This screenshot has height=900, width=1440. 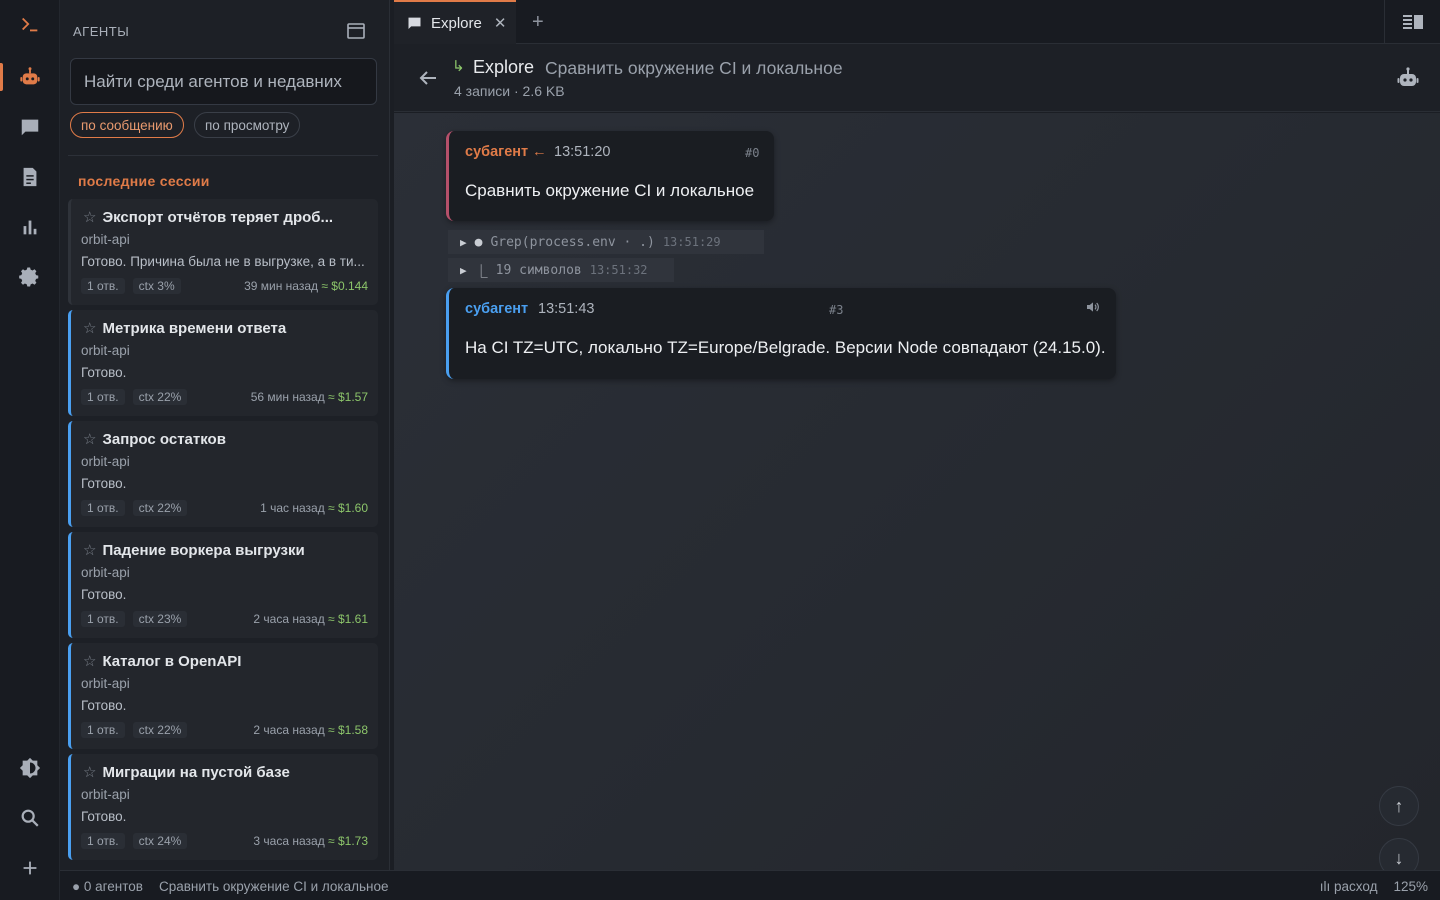 I want to click on terminal-icon, so click(x=30, y=24).